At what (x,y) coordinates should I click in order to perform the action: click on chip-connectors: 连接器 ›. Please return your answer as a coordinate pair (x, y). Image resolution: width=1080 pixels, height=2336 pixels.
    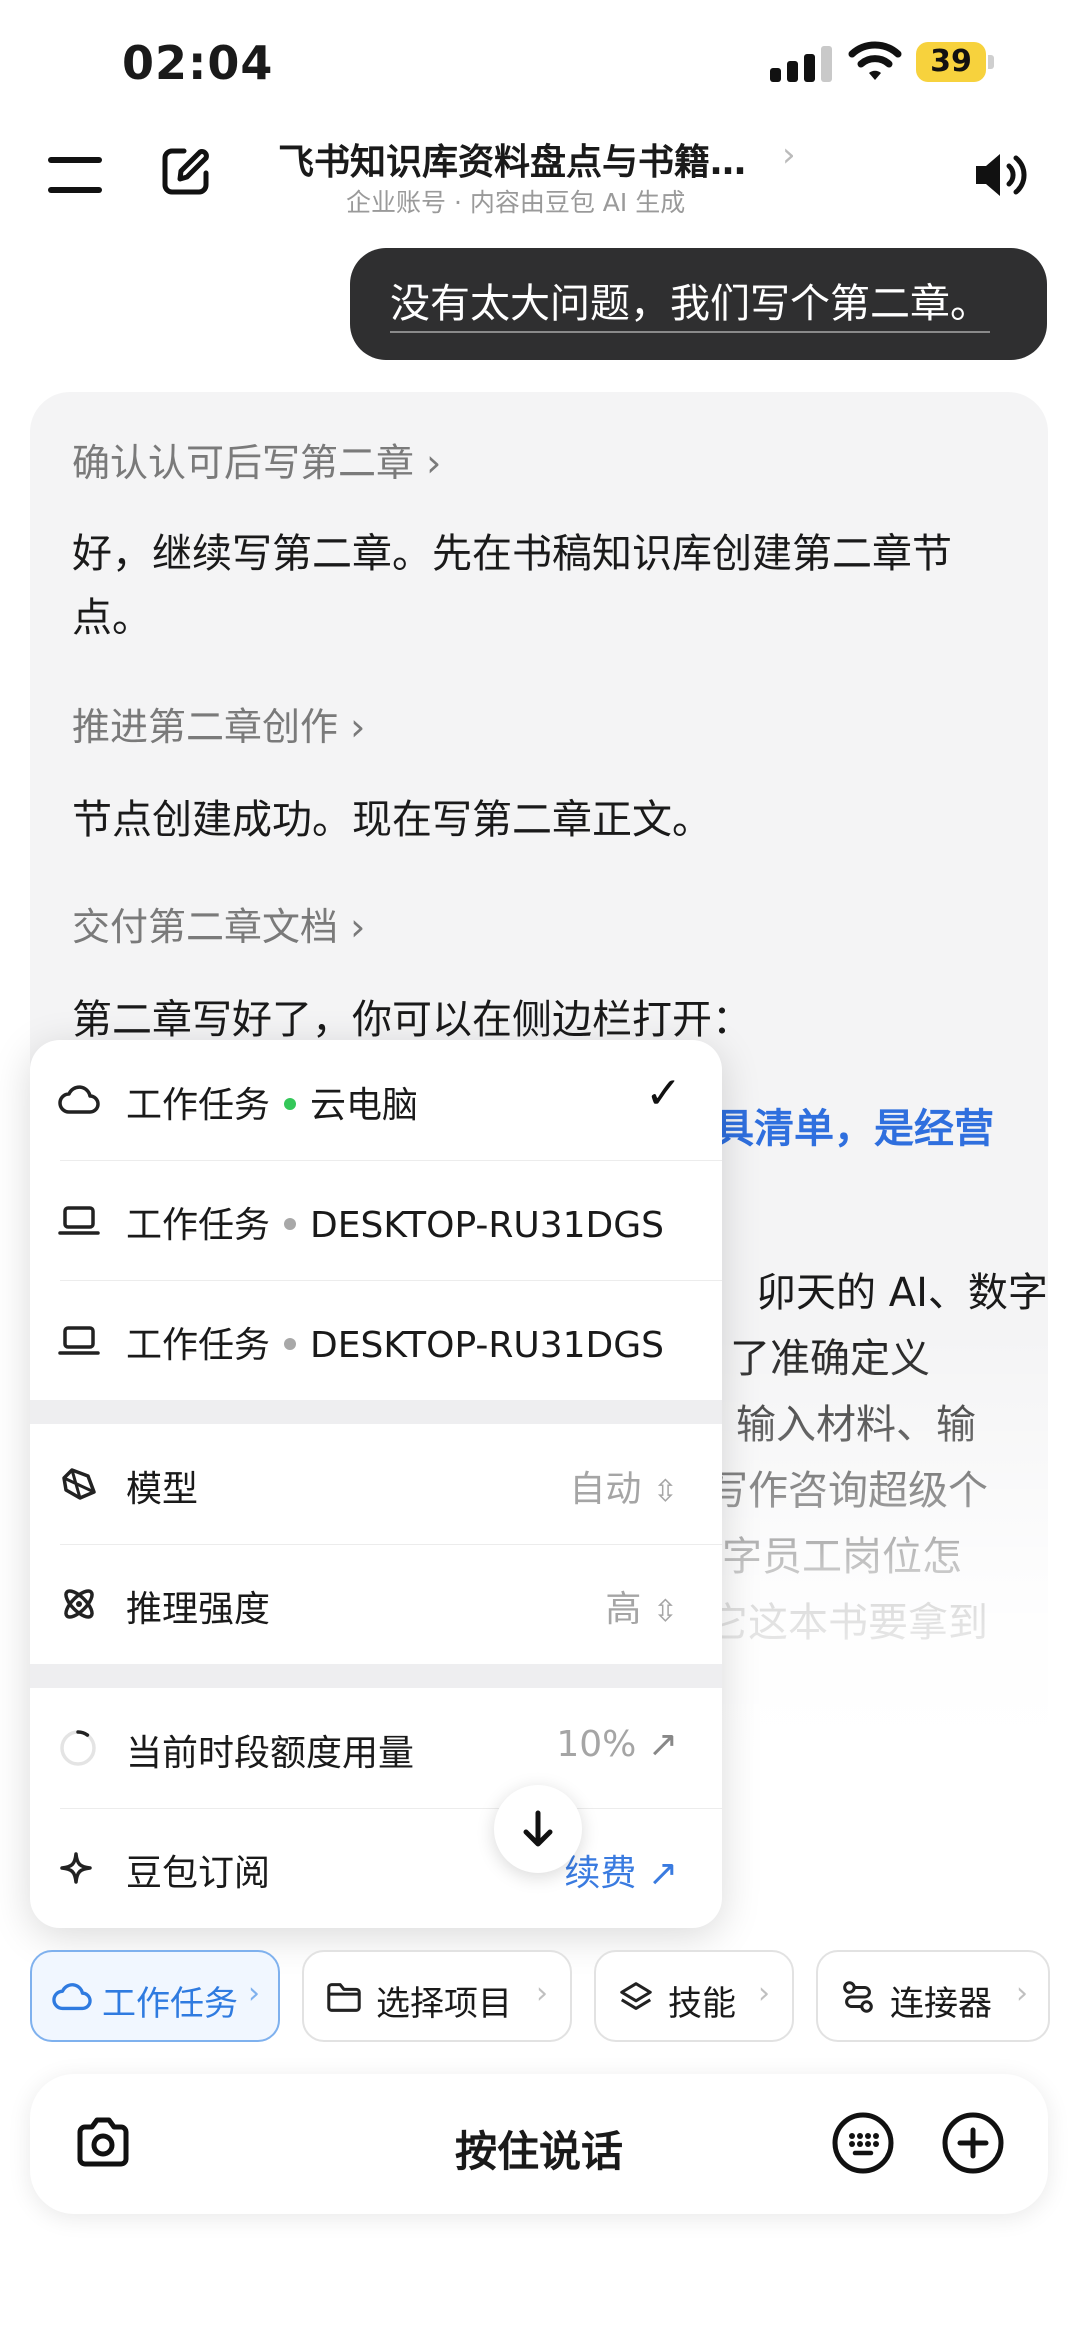
    Looking at the image, I should click on (933, 1996).